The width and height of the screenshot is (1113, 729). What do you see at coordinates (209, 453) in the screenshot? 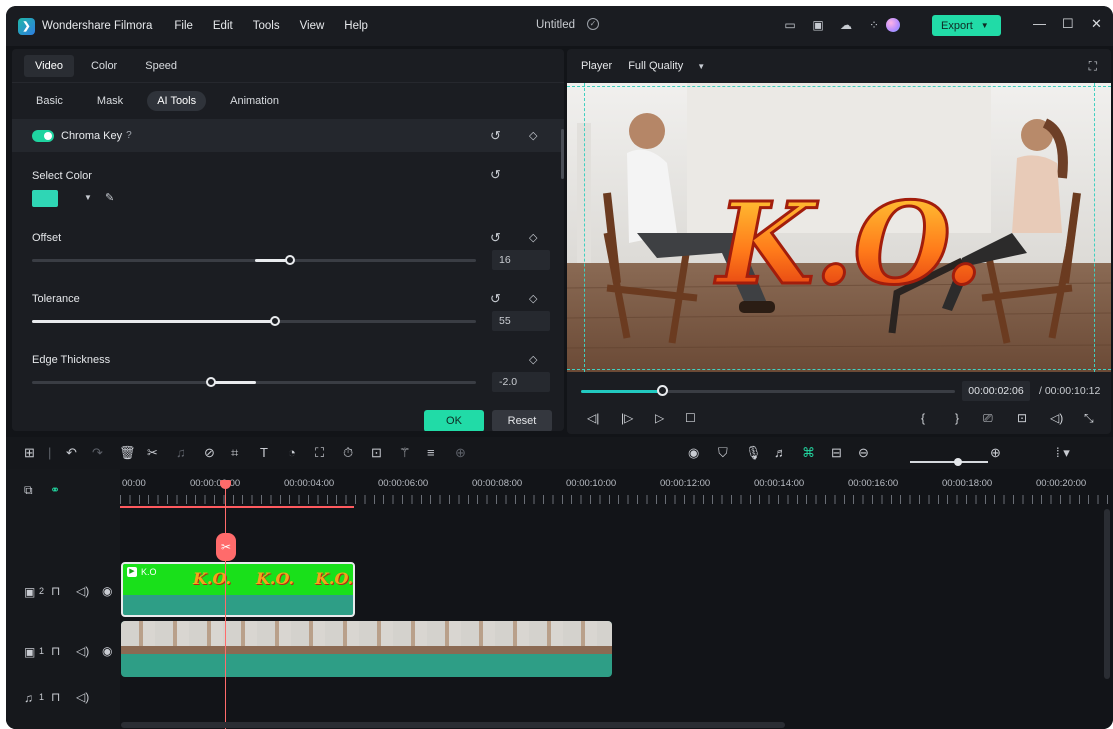
I see `disable-icon: ⊘` at bounding box center [209, 453].